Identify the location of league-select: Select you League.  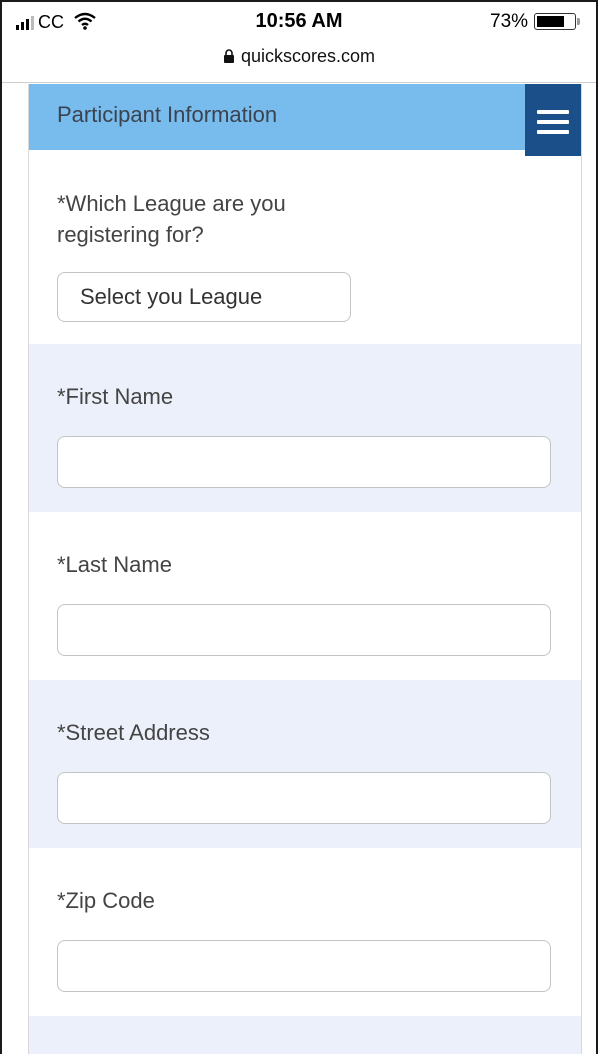
(204, 297).